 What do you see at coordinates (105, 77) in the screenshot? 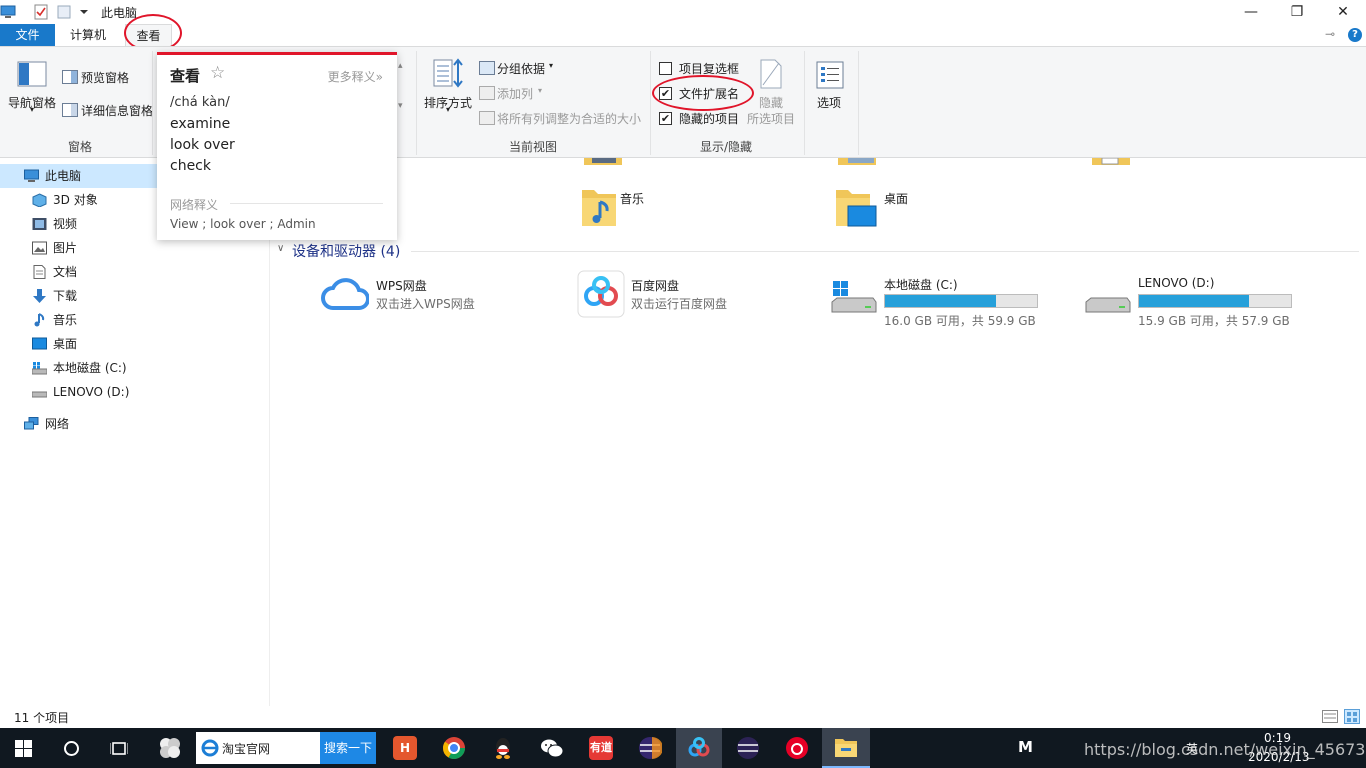
I see `preview-pane-button: 预览窗格` at bounding box center [105, 77].